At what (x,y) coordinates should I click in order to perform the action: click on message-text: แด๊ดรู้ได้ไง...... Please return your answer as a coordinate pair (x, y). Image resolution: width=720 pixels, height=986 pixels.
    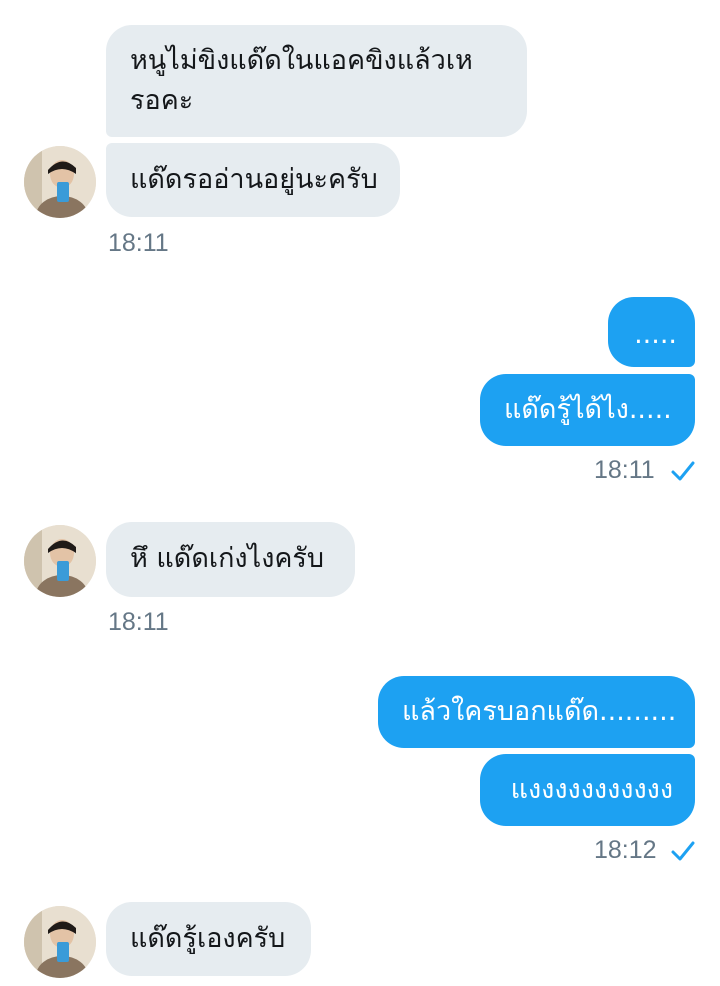
    Looking at the image, I should click on (588, 409).